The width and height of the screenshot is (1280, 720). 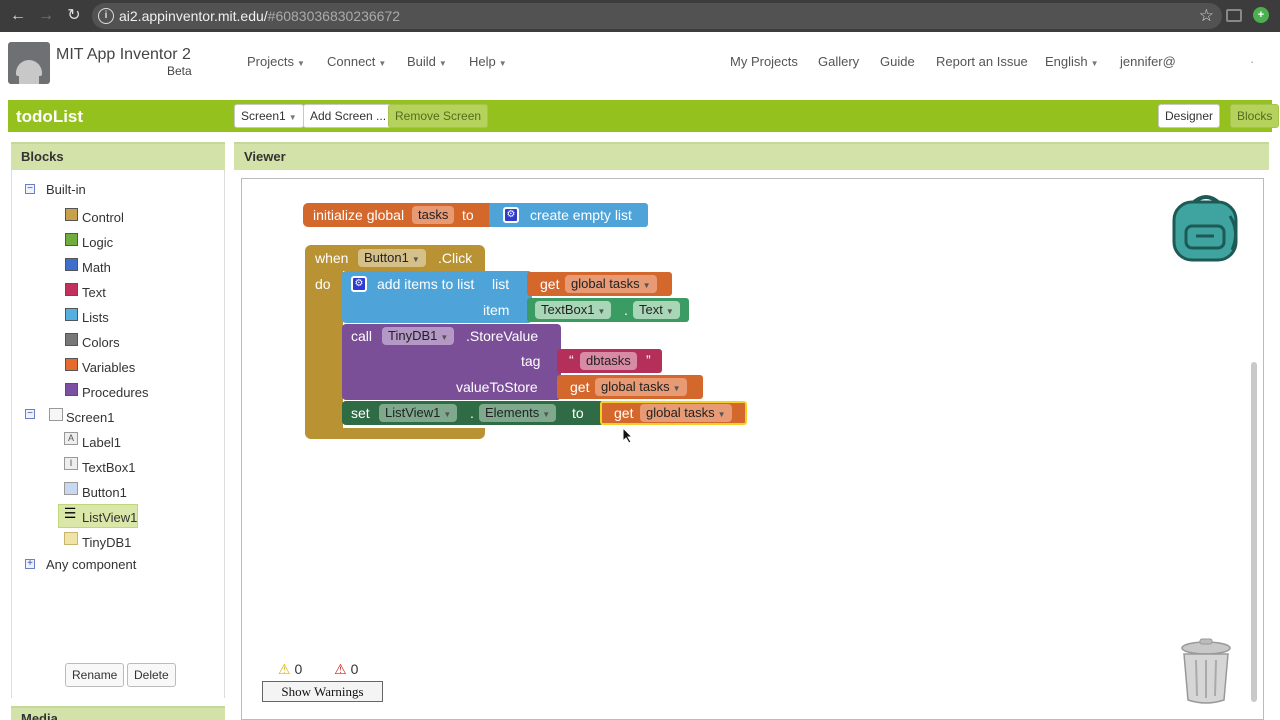 I want to click on project-name: todoList, so click(x=50, y=116).